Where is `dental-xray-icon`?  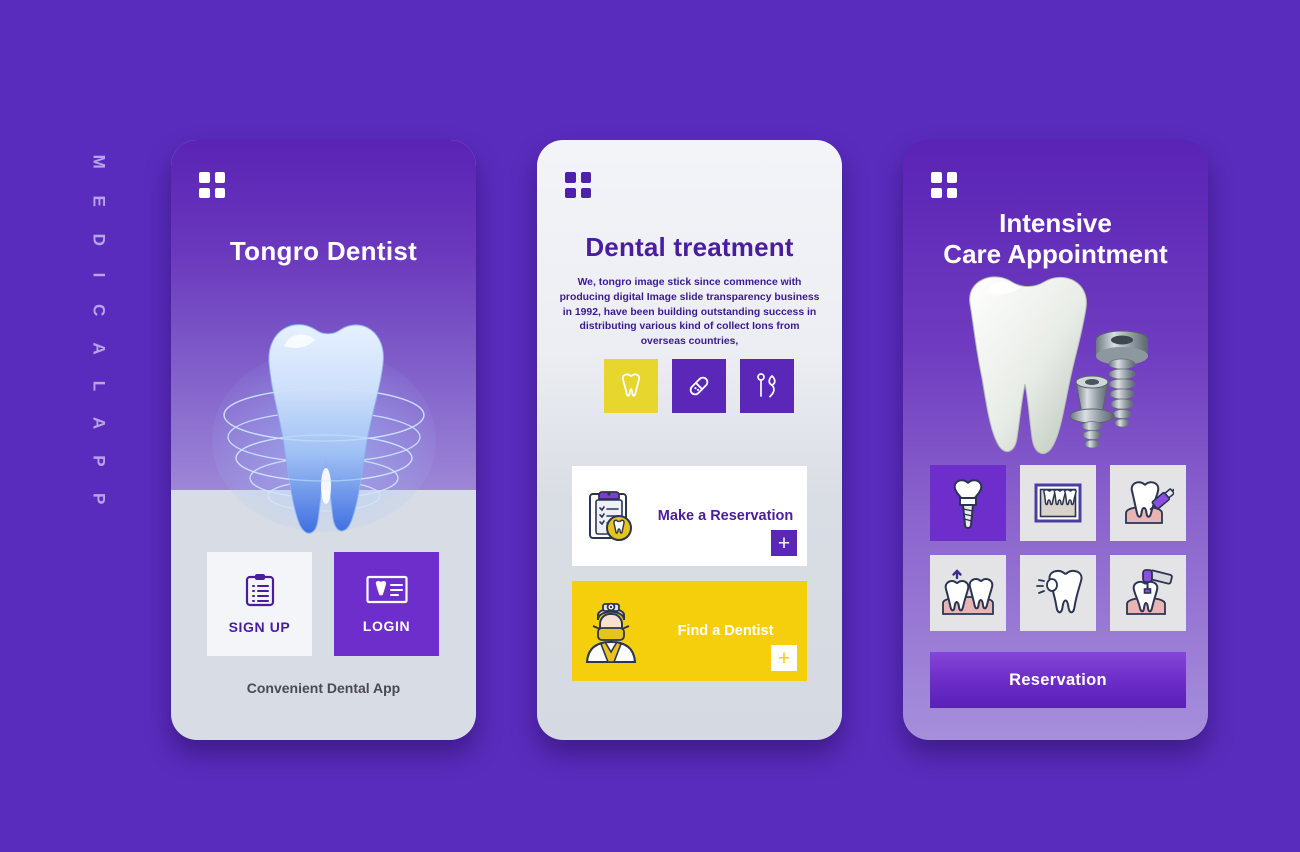 dental-xray-icon is located at coordinates (1058, 503).